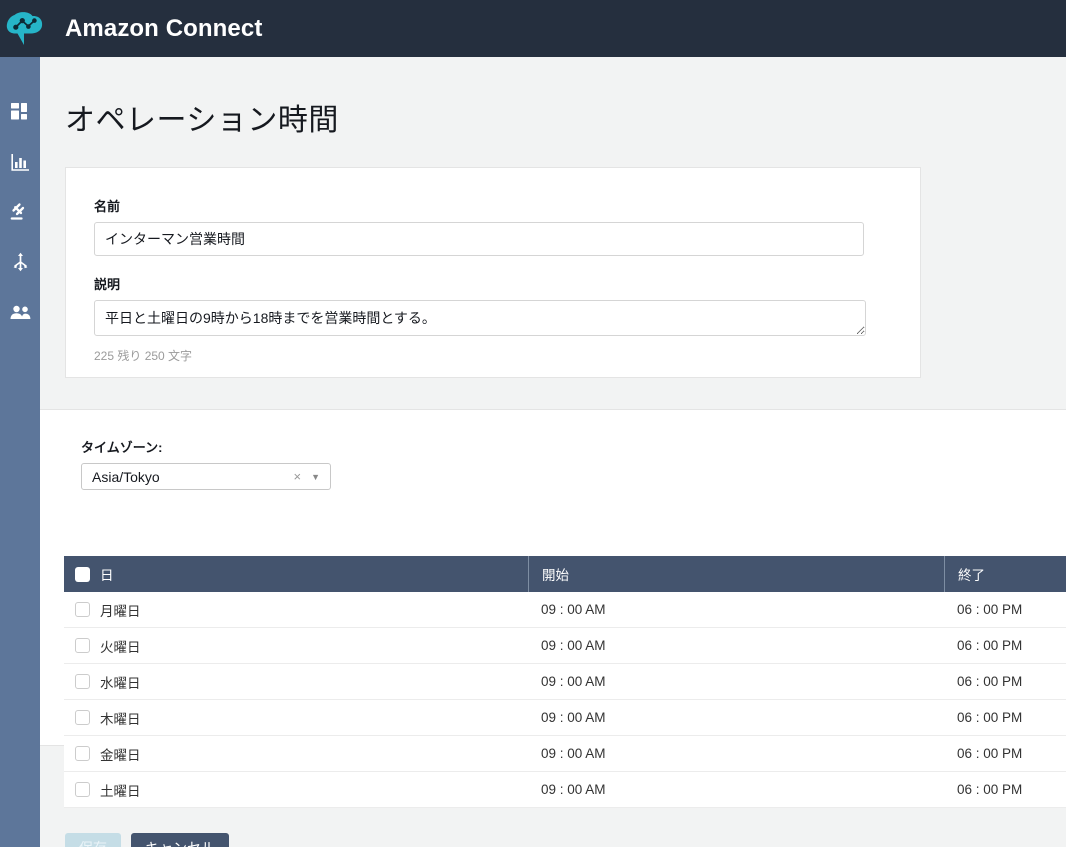 This screenshot has height=847, width=1066. I want to click on table-header-start-label: 開始, so click(555, 575).